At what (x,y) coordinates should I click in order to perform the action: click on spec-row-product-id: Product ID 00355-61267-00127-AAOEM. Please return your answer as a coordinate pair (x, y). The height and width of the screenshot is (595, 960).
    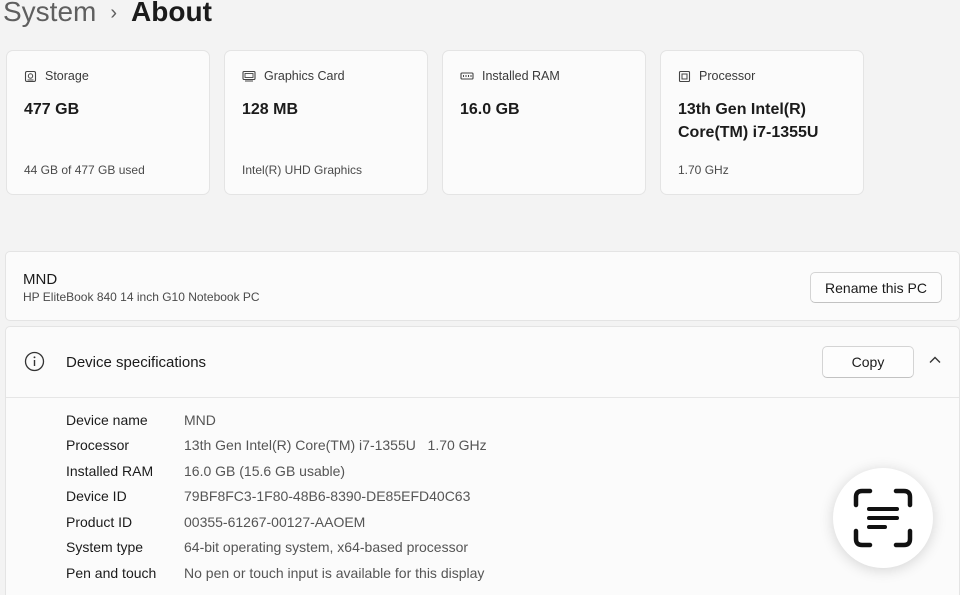
    Looking at the image, I should click on (276, 522).